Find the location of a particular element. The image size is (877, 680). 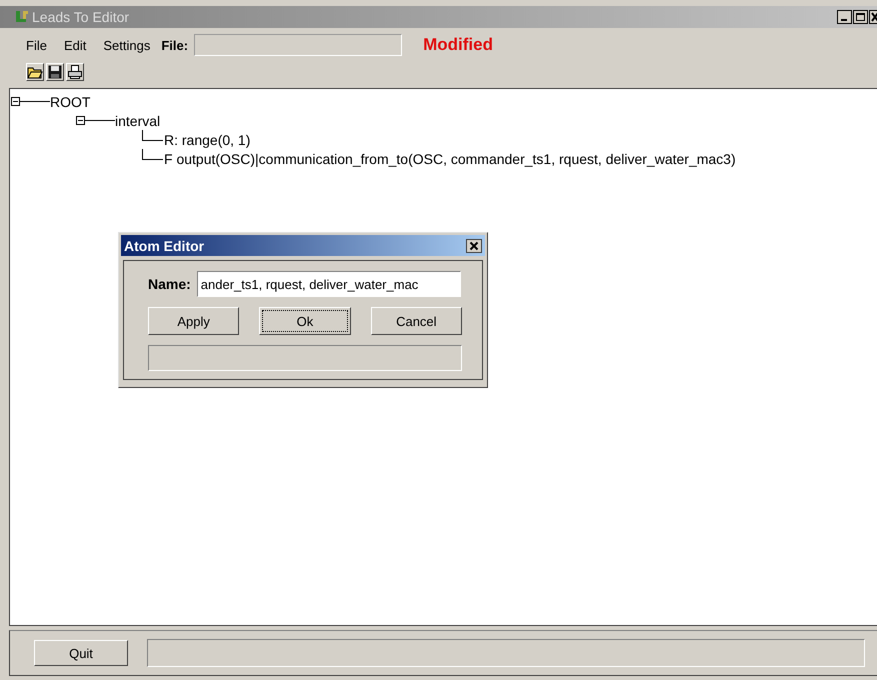

menu-item: Edit is located at coordinates (75, 45).